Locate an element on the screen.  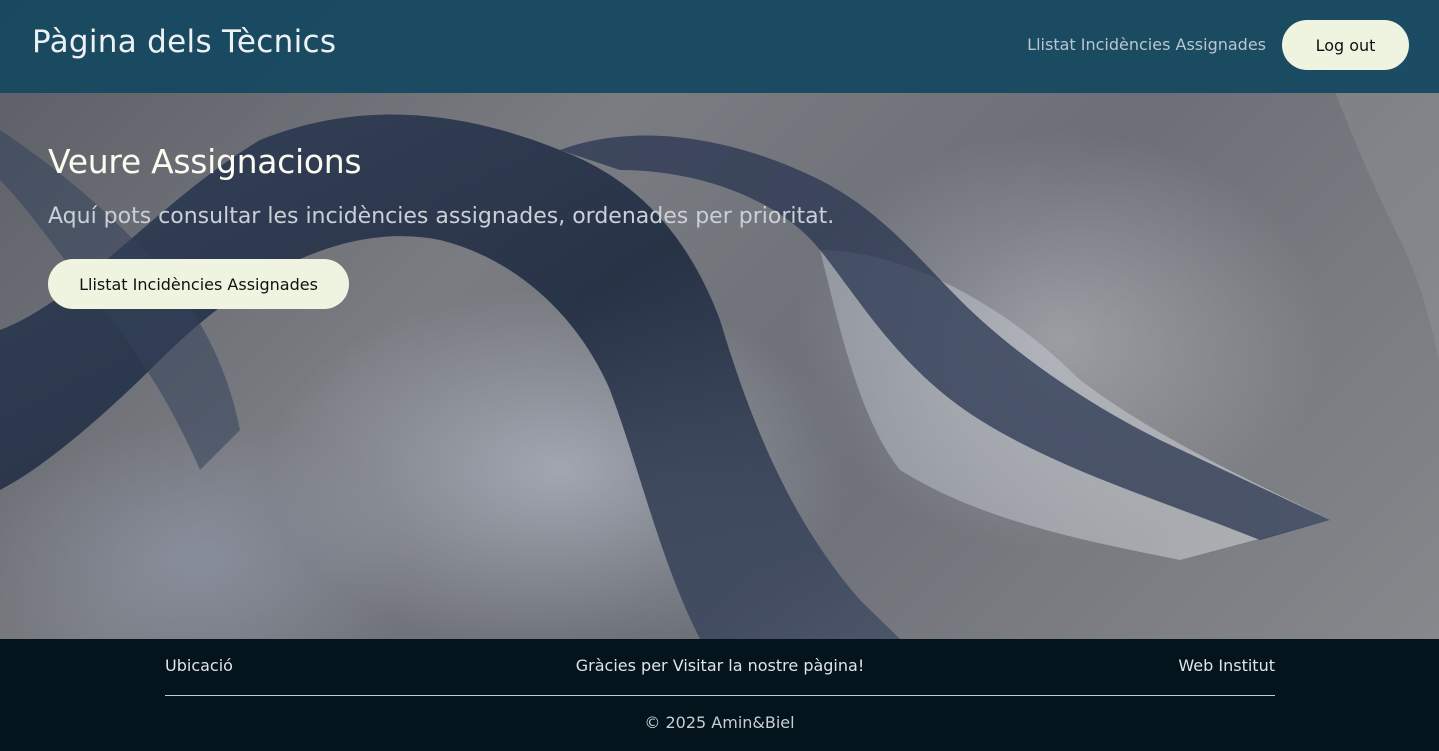
assigned-incidents-button: Llistat Incidències Assignades is located at coordinates (198, 284).